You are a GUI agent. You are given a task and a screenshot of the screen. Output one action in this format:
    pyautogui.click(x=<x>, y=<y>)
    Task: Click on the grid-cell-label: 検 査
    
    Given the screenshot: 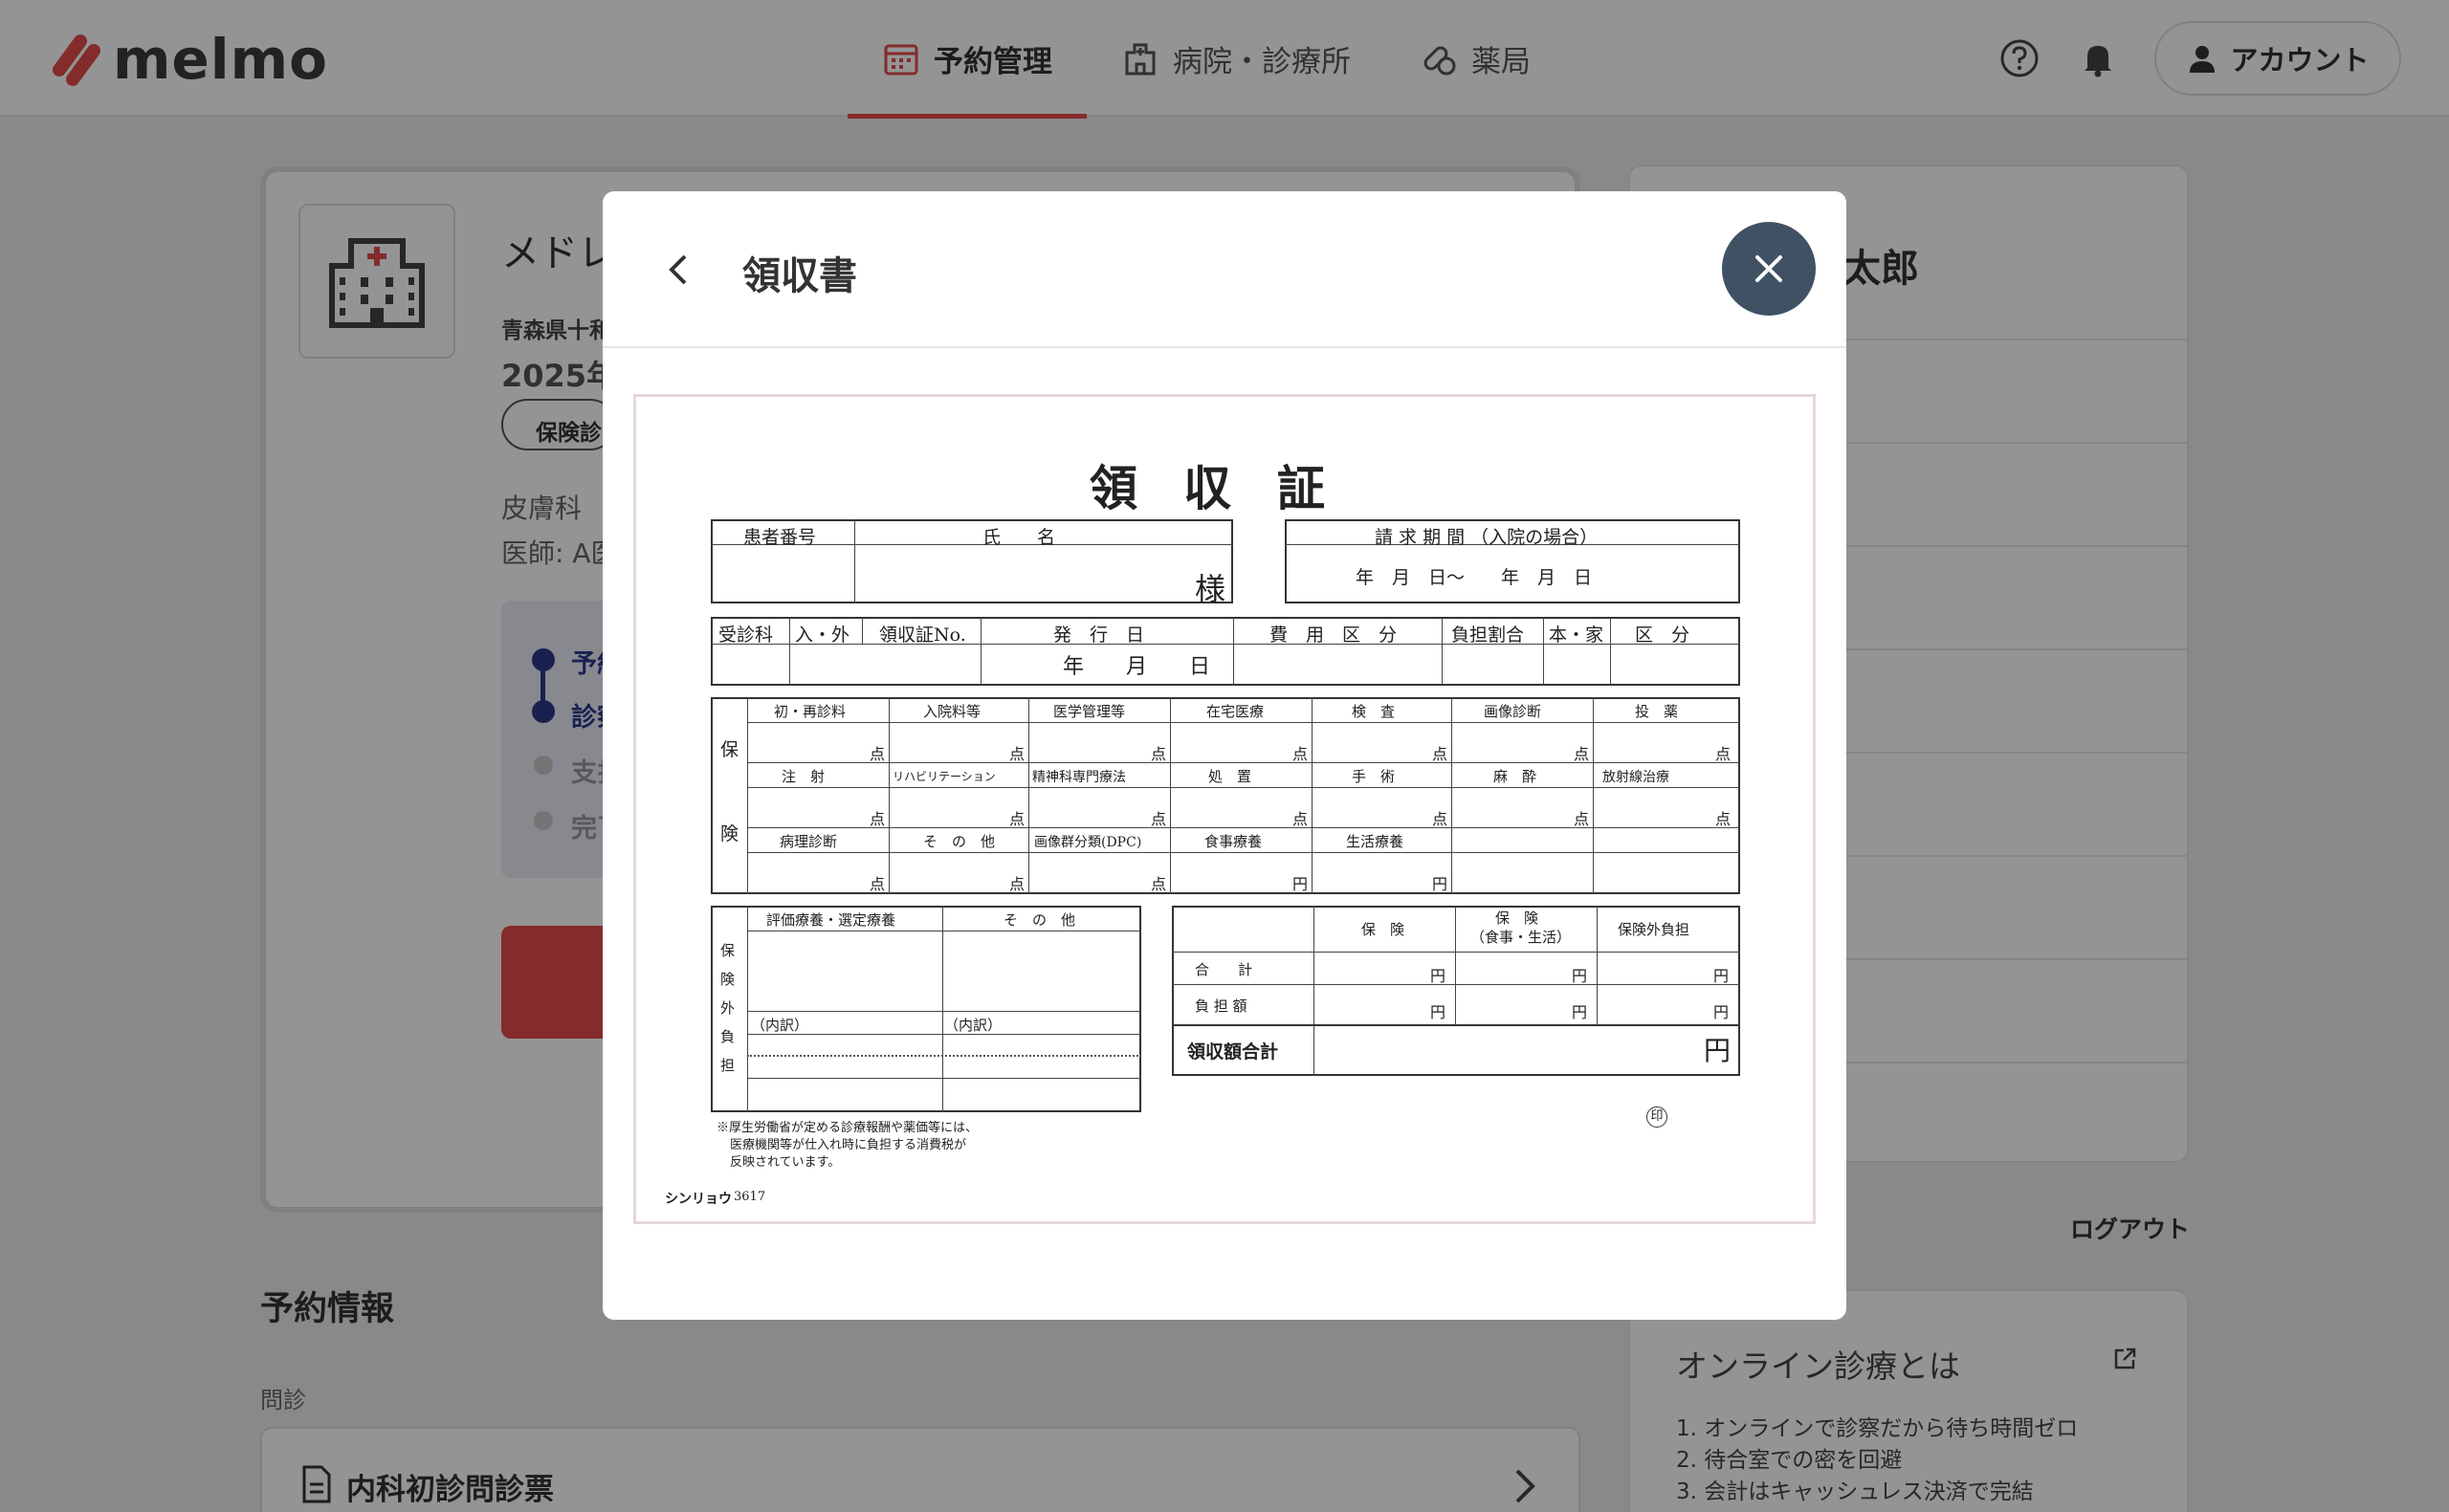 What is the action you would take?
    pyautogui.click(x=1374, y=711)
    